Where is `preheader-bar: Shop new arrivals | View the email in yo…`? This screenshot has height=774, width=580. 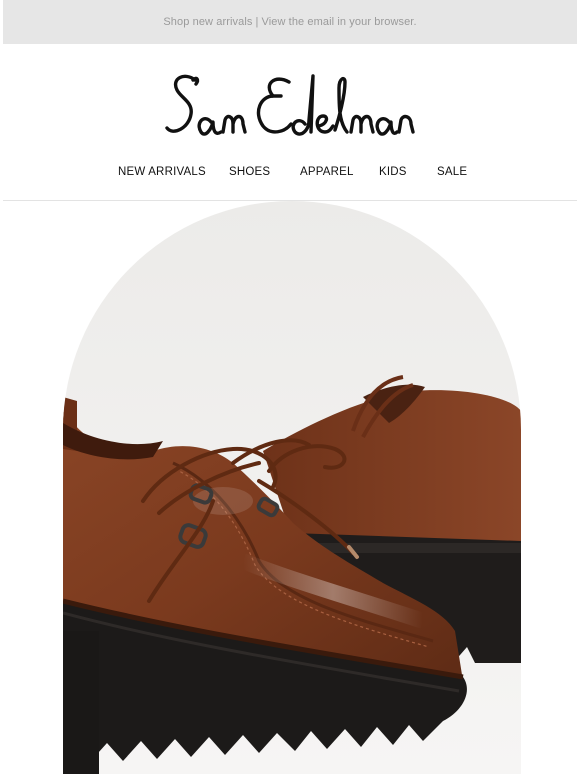
preheader-bar: Shop new arrivals | View the email in yo… is located at coordinates (290, 22).